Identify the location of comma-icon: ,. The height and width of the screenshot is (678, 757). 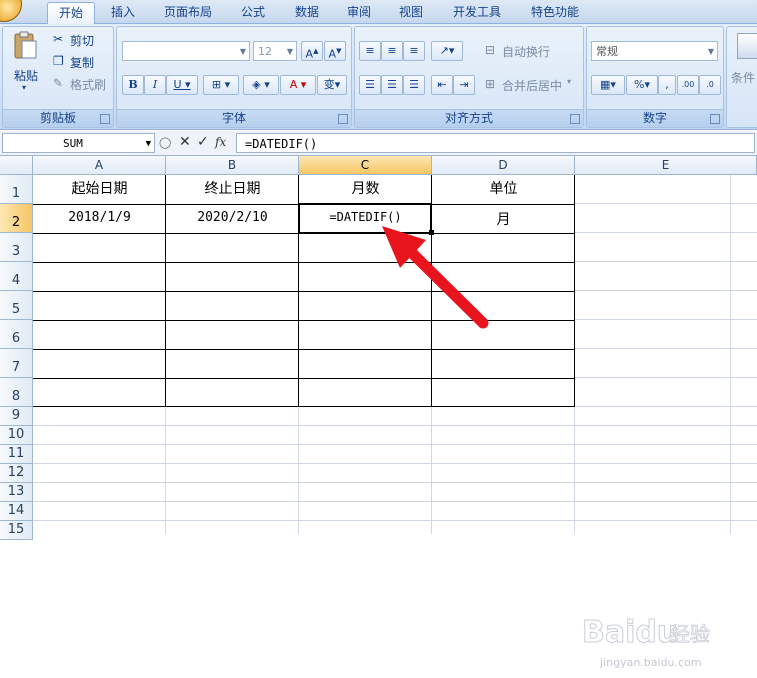
(667, 85).